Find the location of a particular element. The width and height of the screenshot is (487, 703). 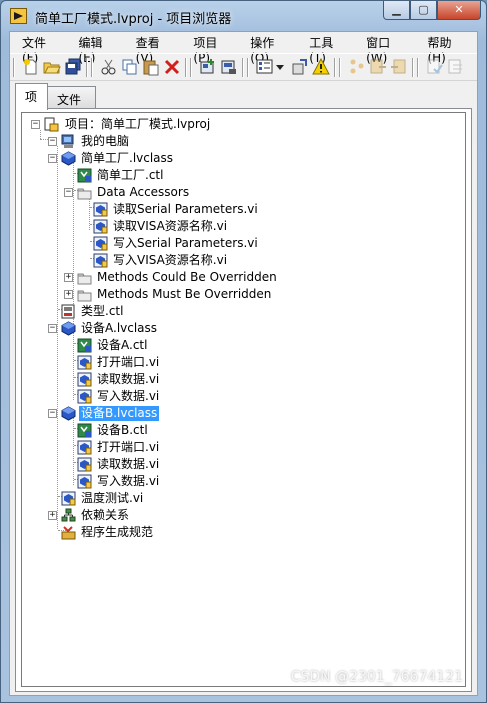

menu-view: 查看(V) is located at coordinates (156, 48).